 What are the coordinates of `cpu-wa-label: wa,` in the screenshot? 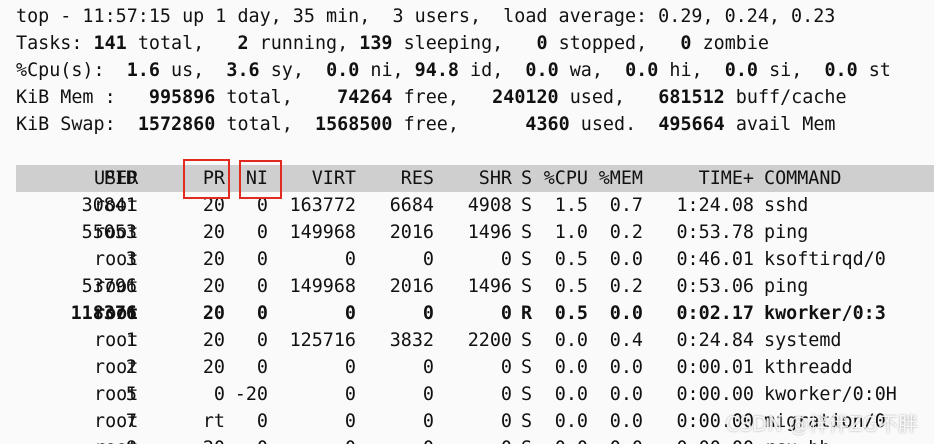 It's located at (586, 70).